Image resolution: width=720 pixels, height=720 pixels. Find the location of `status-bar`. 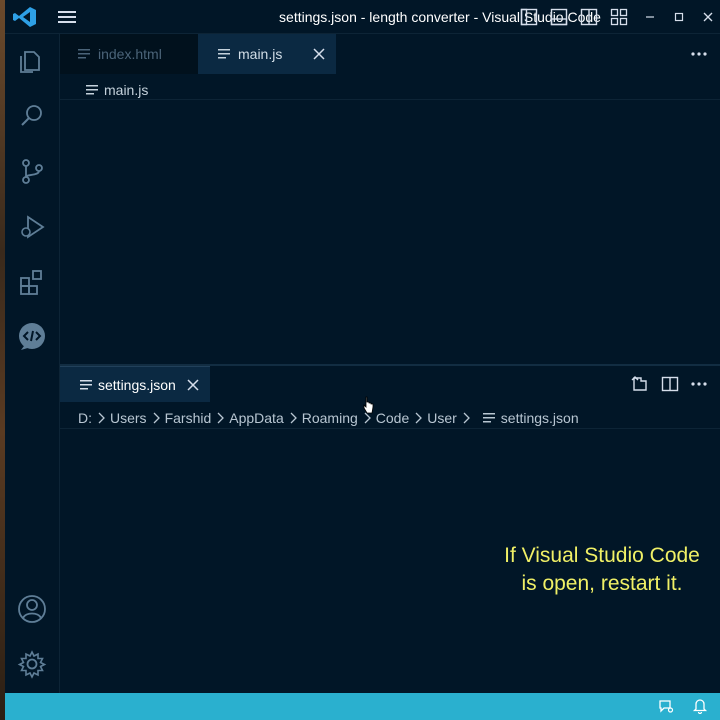

status-bar is located at coordinates (362, 706).